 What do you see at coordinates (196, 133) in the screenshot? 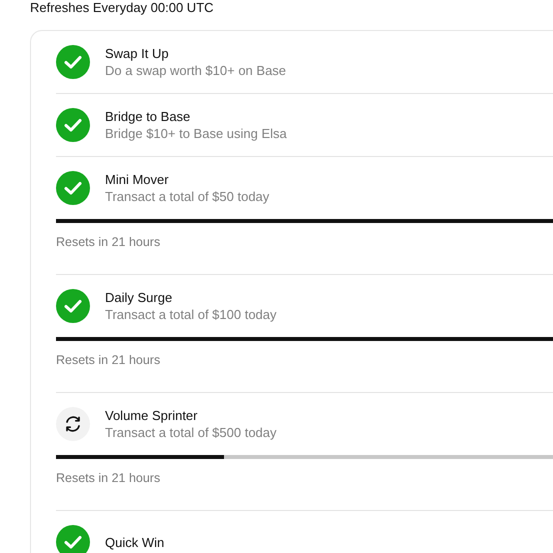
I see `quest-description: Bridge $10+ to Base using Elsa` at bounding box center [196, 133].